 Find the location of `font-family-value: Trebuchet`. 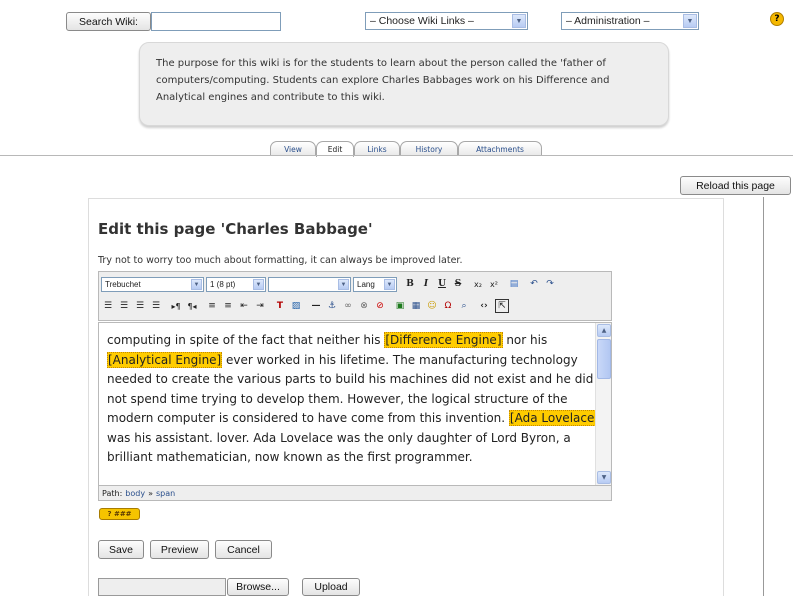

font-family-value: Trebuchet is located at coordinates (123, 284).